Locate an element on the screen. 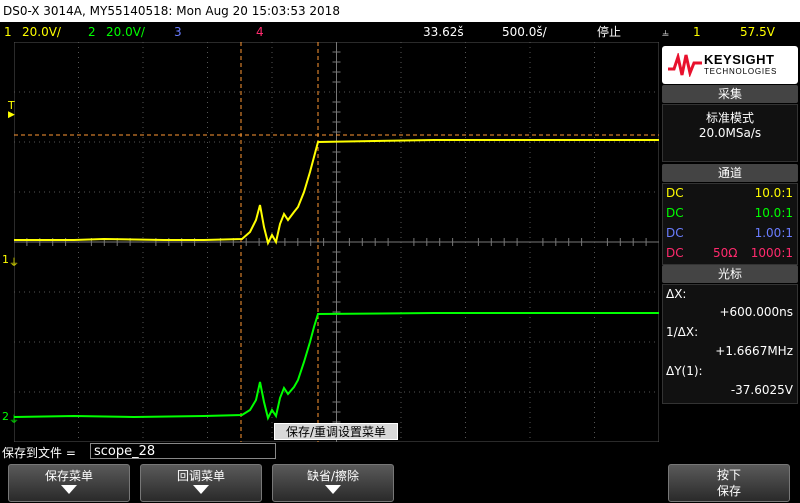  ch2-scale: 20.0V/ is located at coordinates (125, 32).